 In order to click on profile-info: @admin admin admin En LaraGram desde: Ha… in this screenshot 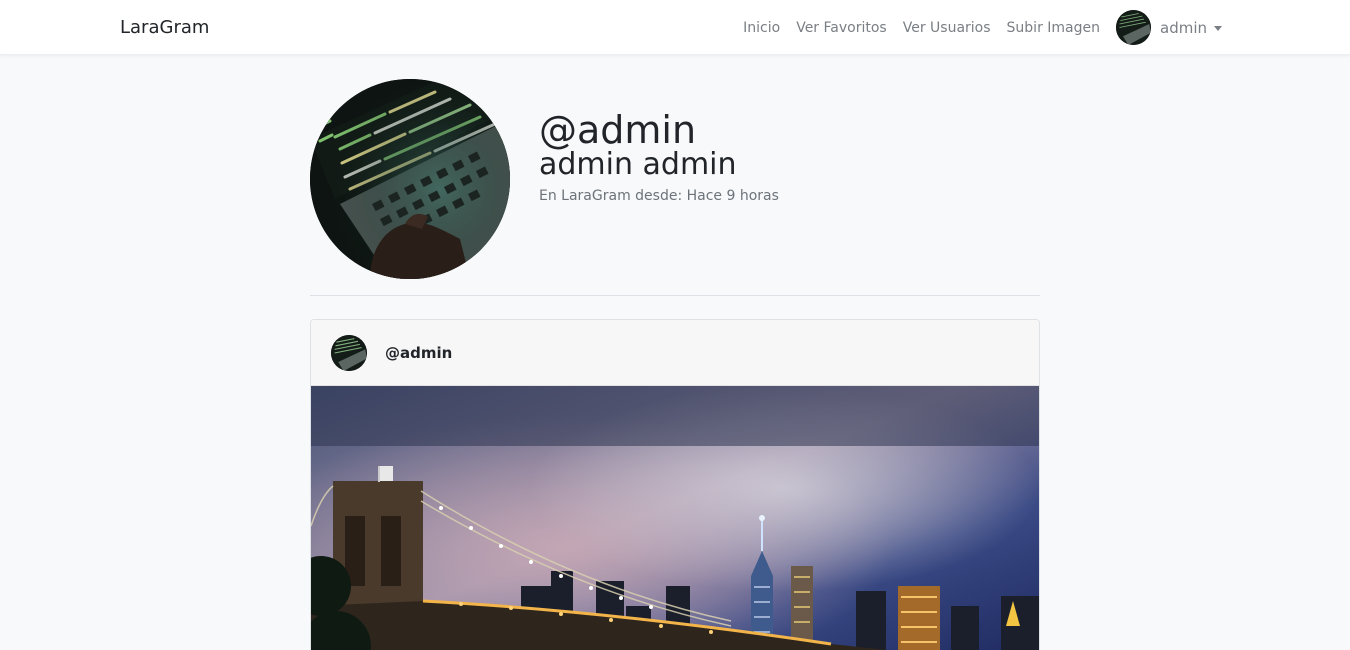, I will do `click(659, 157)`.